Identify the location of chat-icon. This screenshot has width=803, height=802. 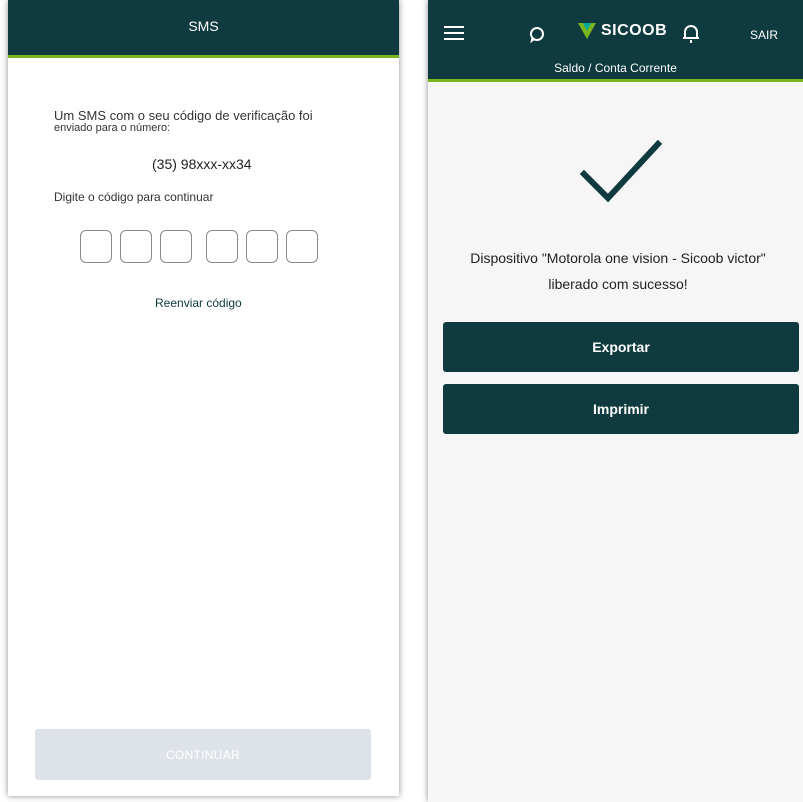
(537, 35).